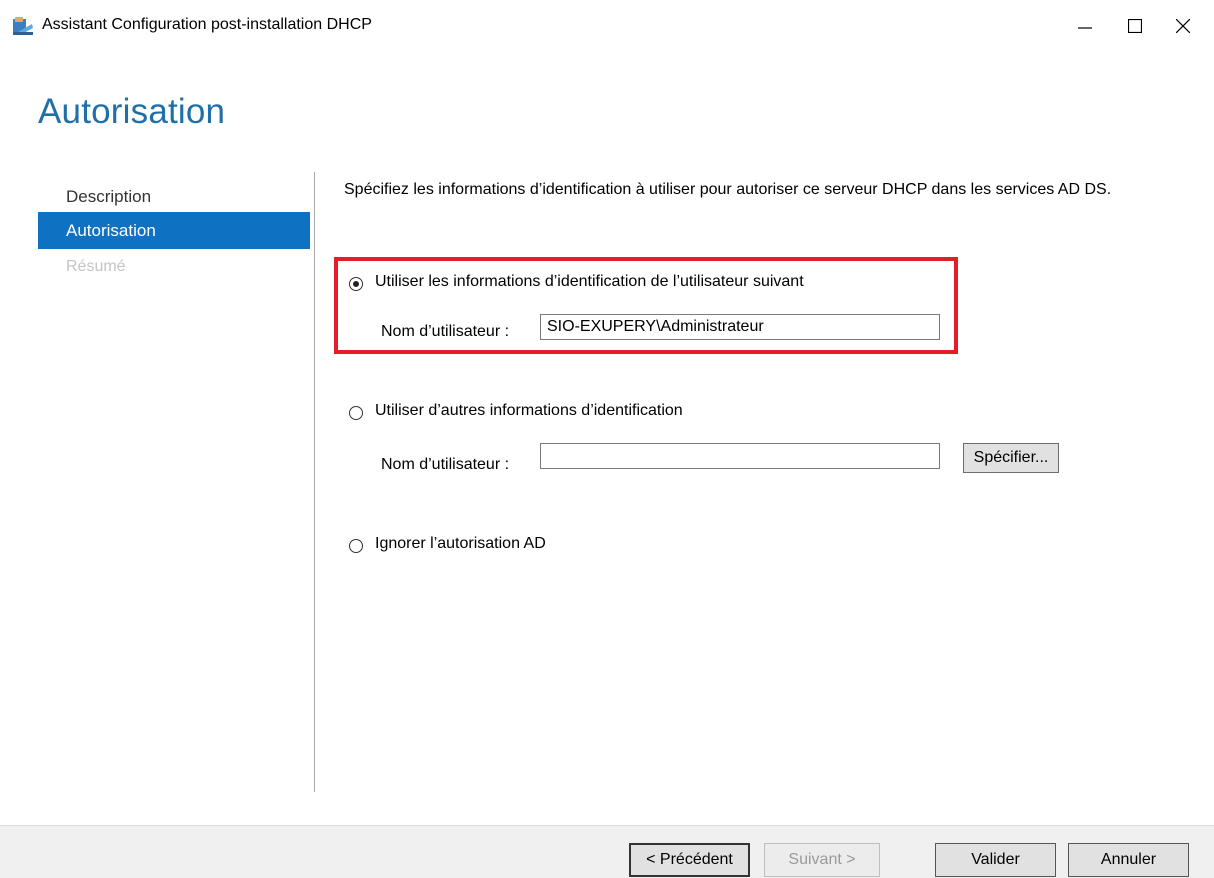 The image size is (1214, 878). Describe the element at coordinates (460, 544) in the screenshot. I see `radio-skip-authorization-label: Ignorer l’autorisation AD` at that location.